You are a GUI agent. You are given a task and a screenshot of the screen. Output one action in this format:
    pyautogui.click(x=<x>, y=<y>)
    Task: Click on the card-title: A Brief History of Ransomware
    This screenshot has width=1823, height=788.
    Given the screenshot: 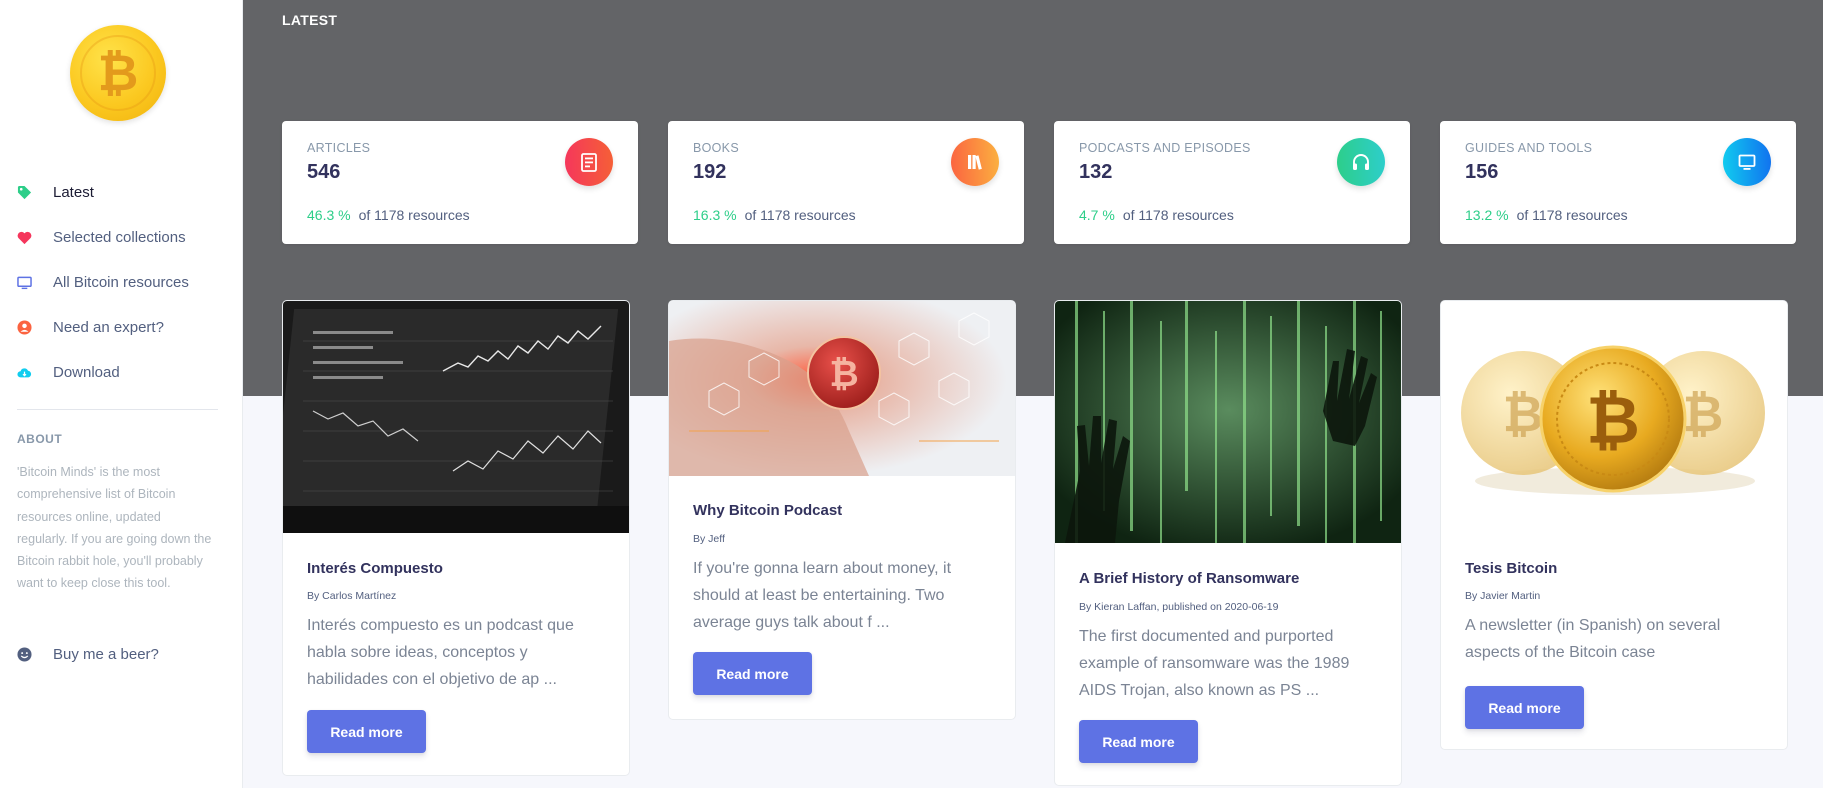 What is the action you would take?
    pyautogui.click(x=1189, y=578)
    